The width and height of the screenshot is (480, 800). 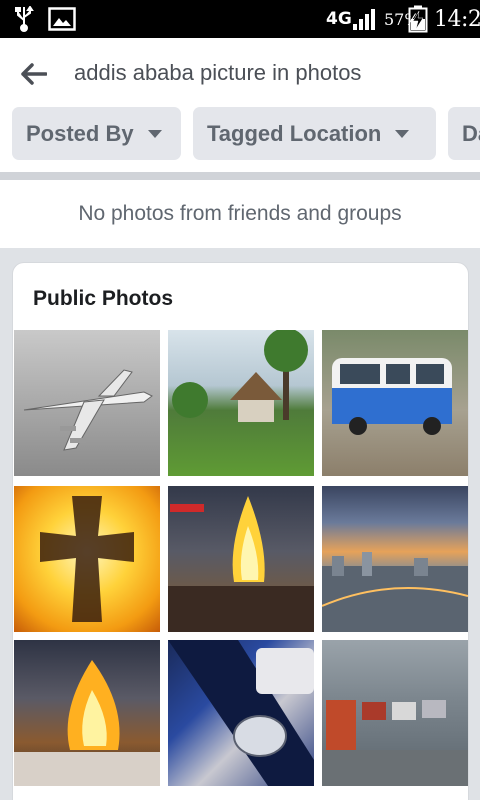 I want to click on photo-bonfire-night, so click(x=87, y=713).